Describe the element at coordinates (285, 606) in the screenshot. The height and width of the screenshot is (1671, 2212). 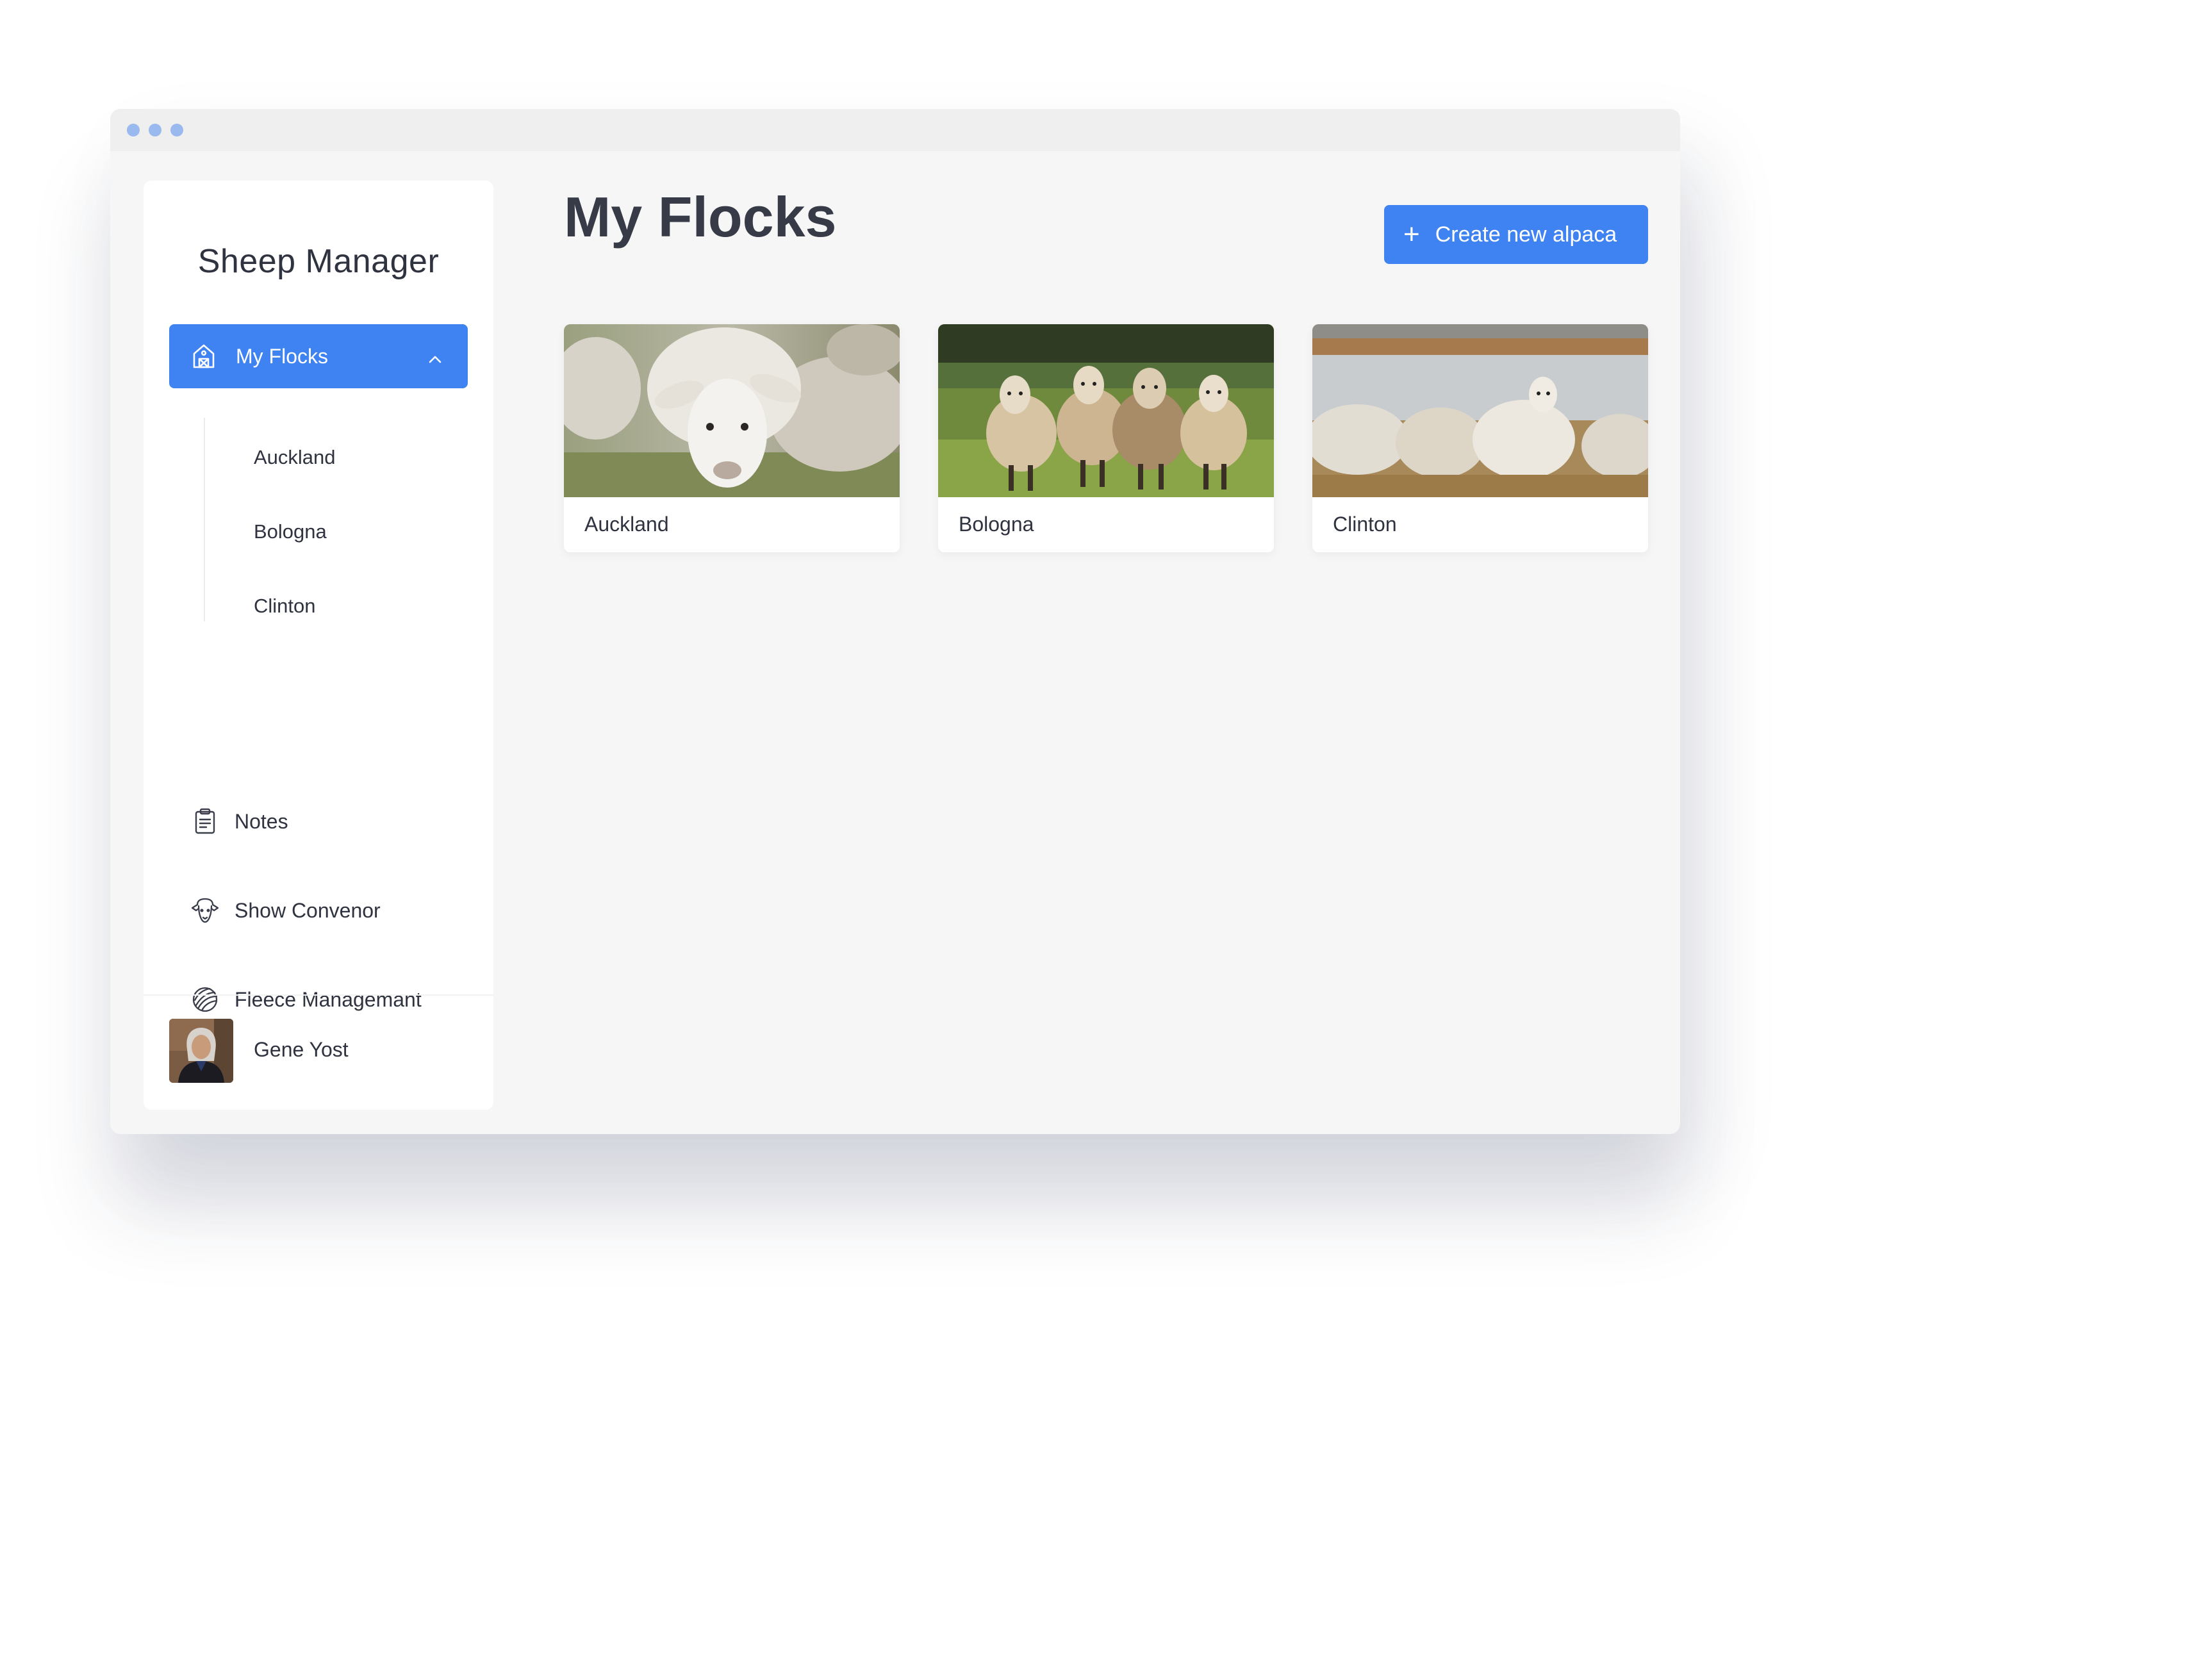
I see `submenu-item-clinton: Clinton` at that location.